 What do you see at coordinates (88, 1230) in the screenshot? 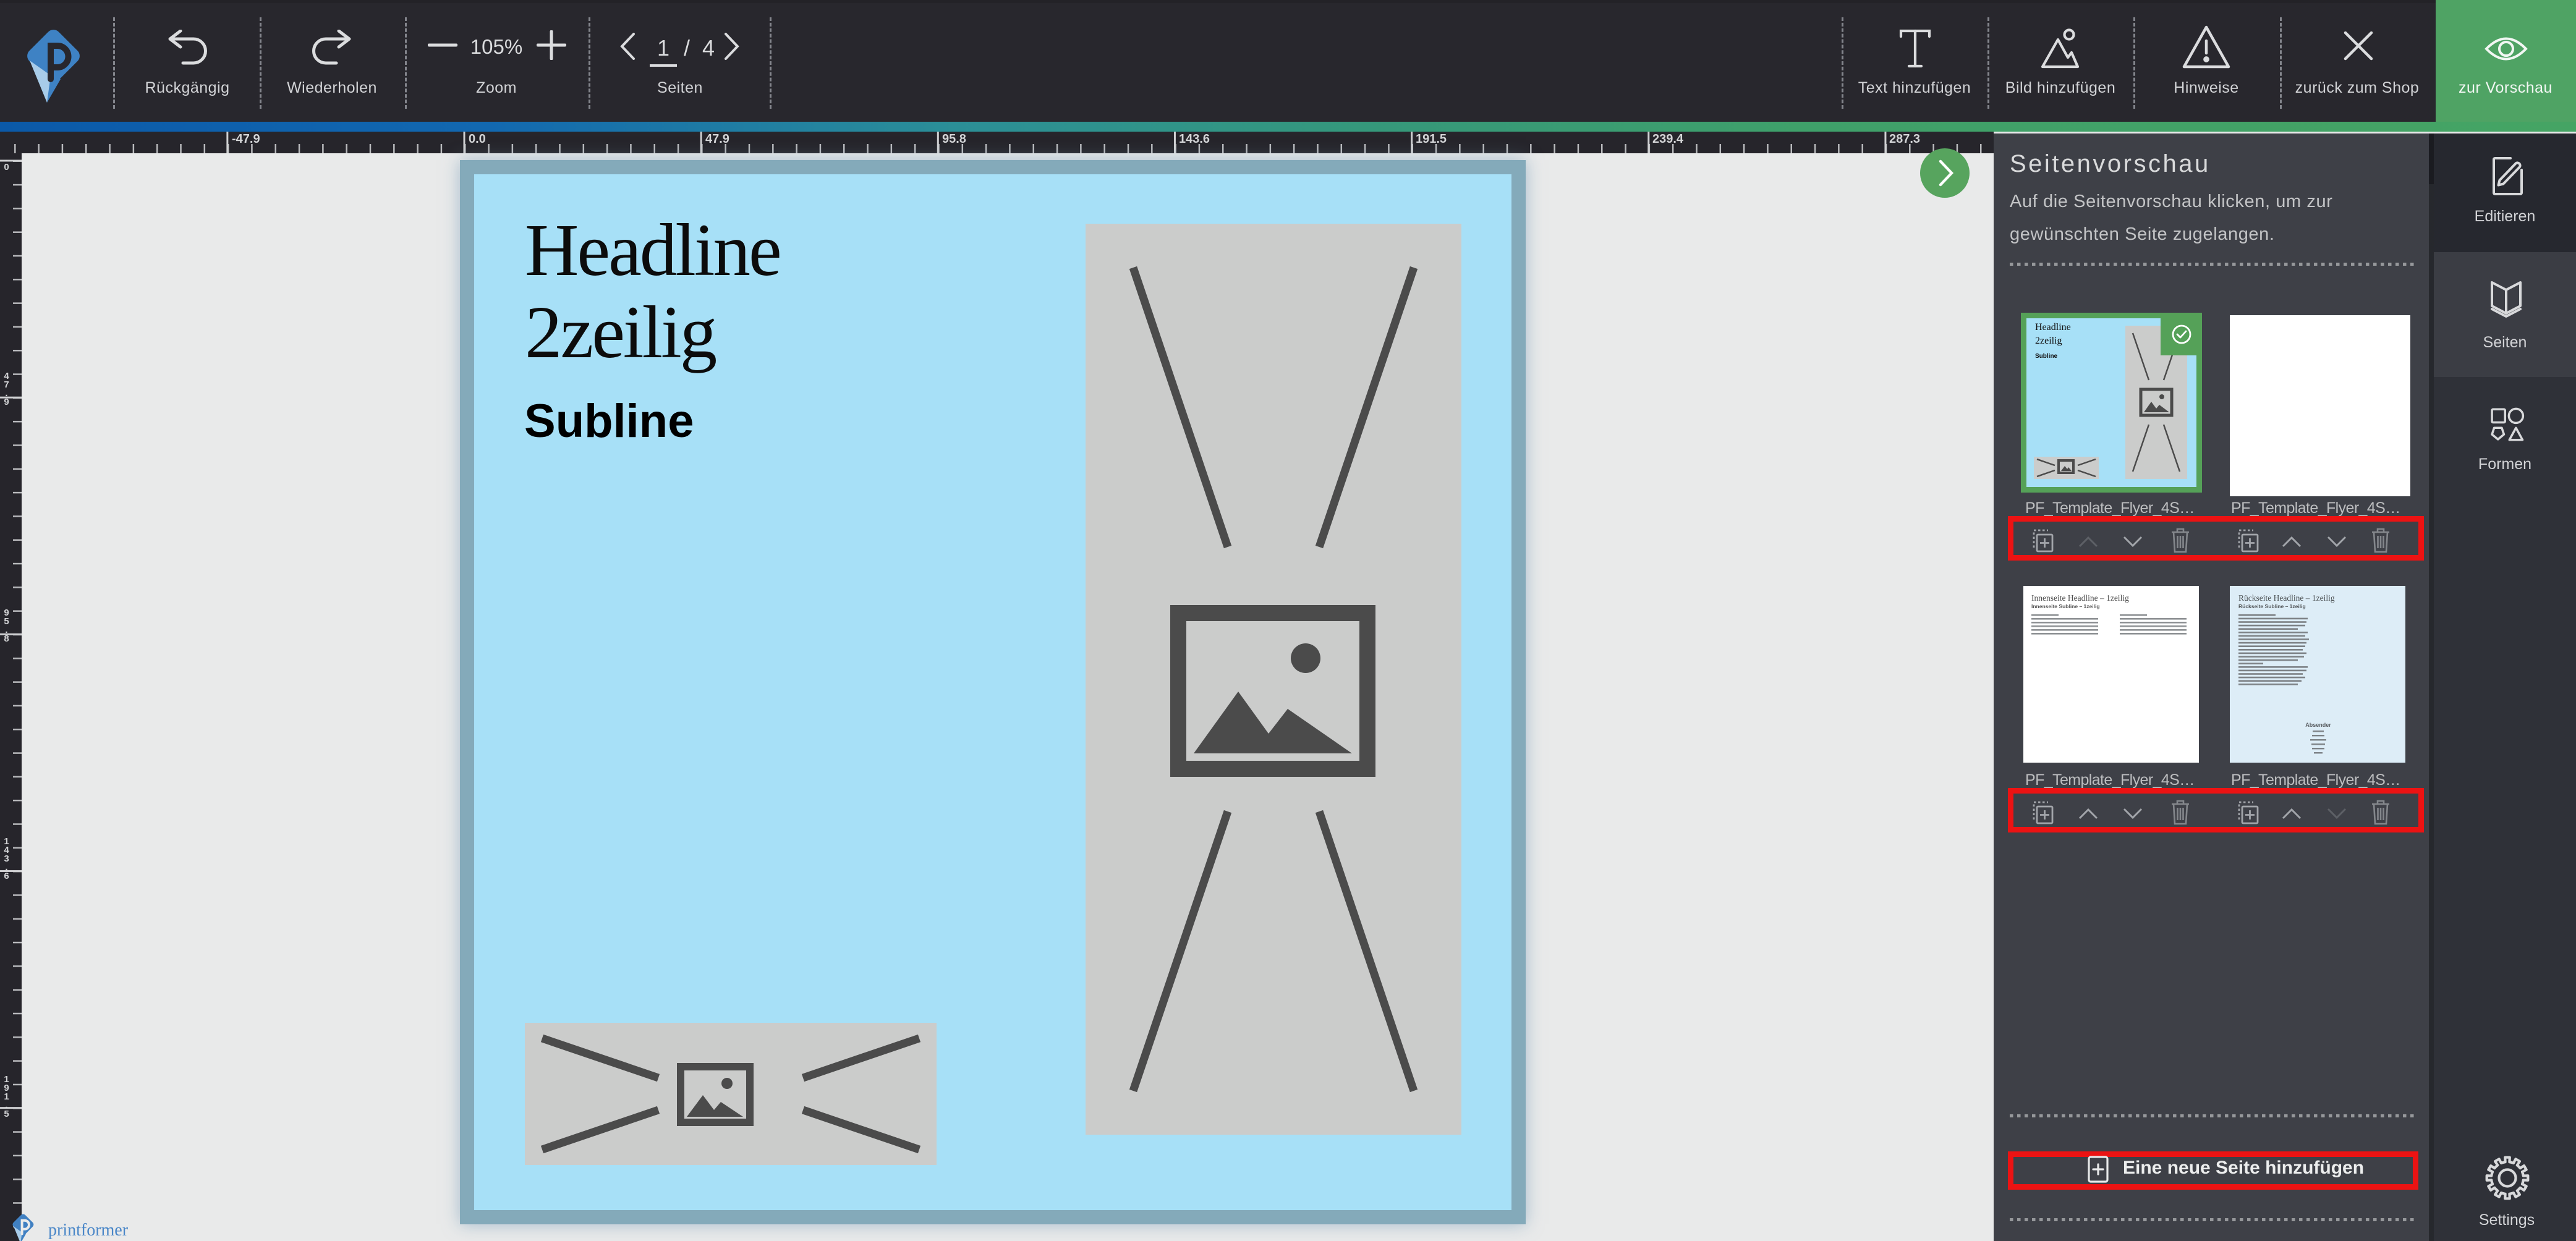
I see `svg-text: printformer` at bounding box center [88, 1230].